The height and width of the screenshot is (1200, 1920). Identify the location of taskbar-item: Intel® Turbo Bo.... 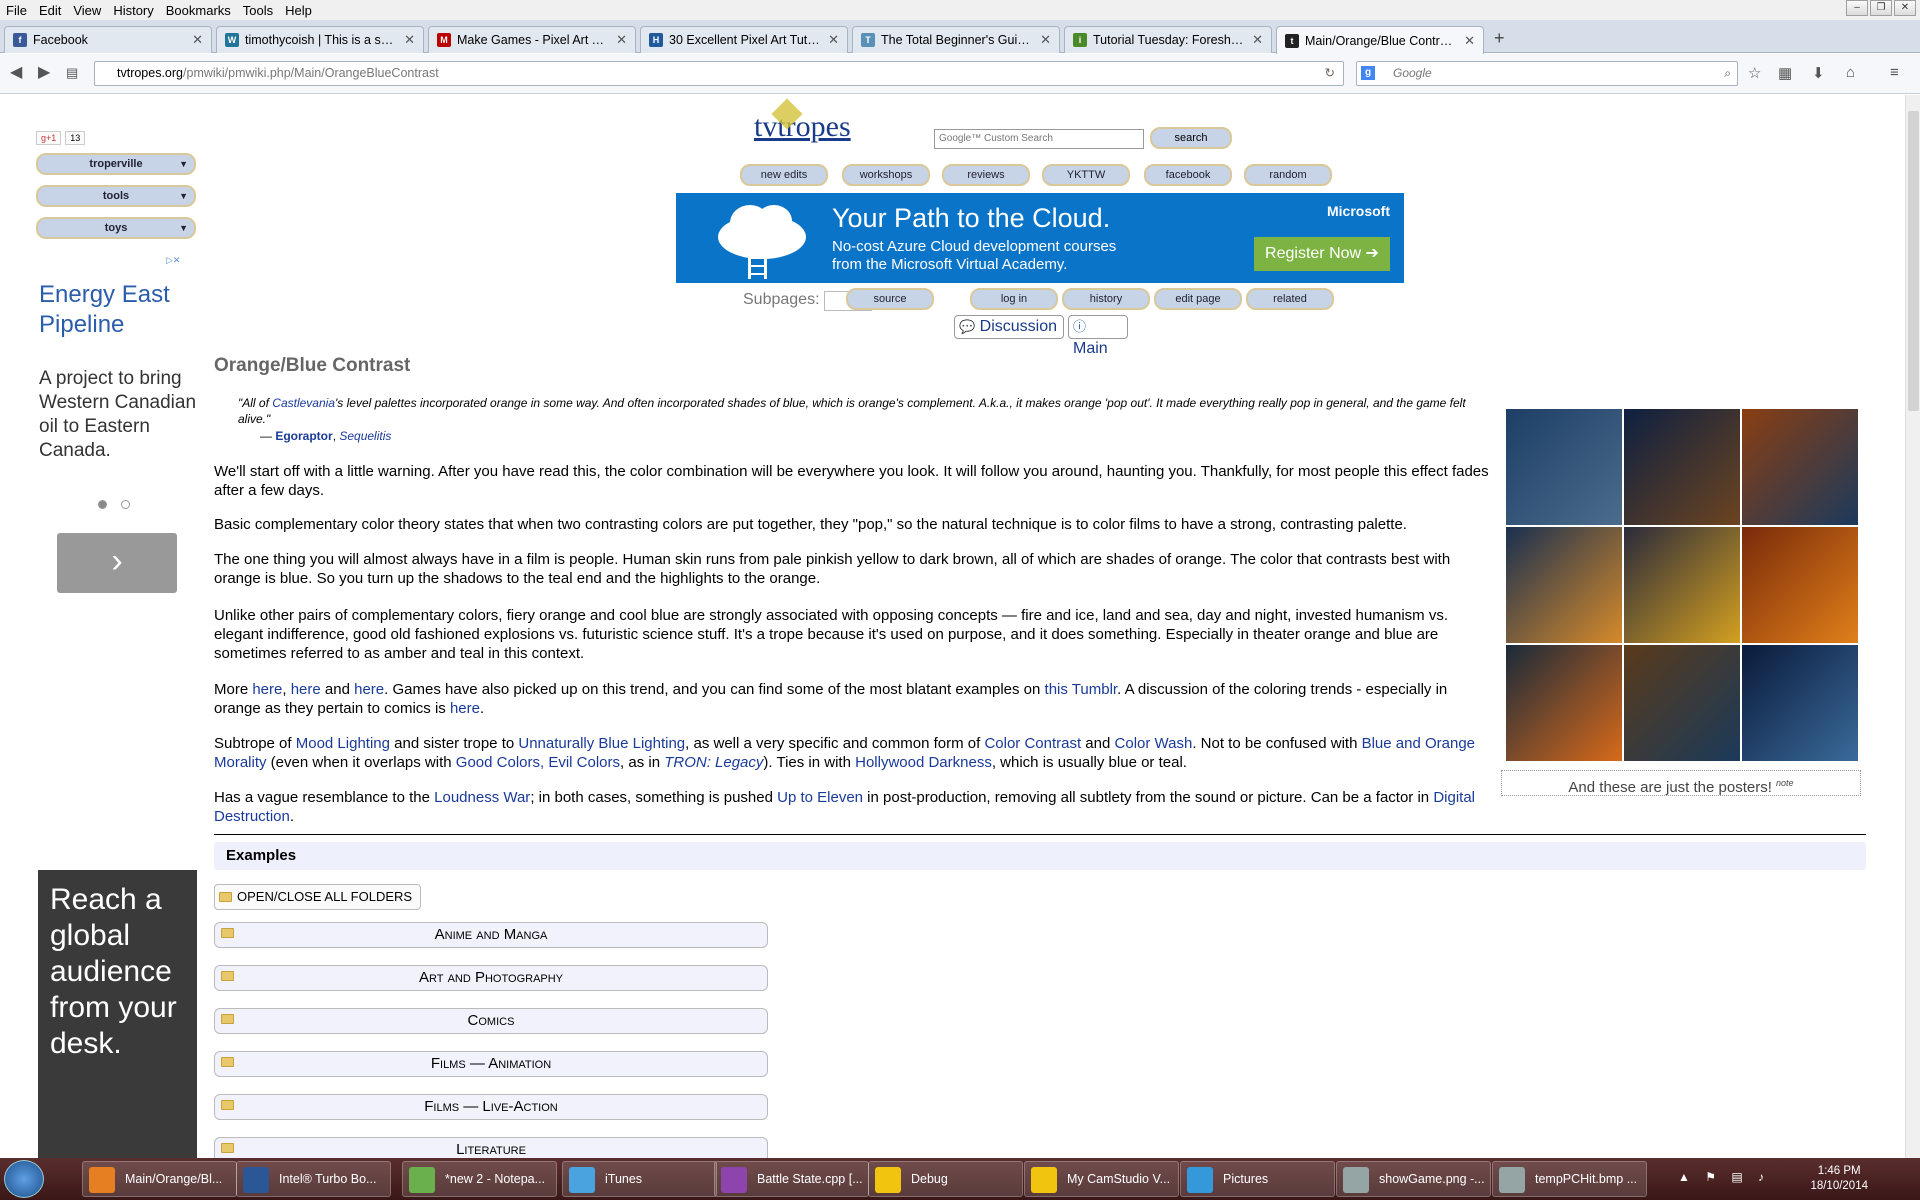
(313, 1179).